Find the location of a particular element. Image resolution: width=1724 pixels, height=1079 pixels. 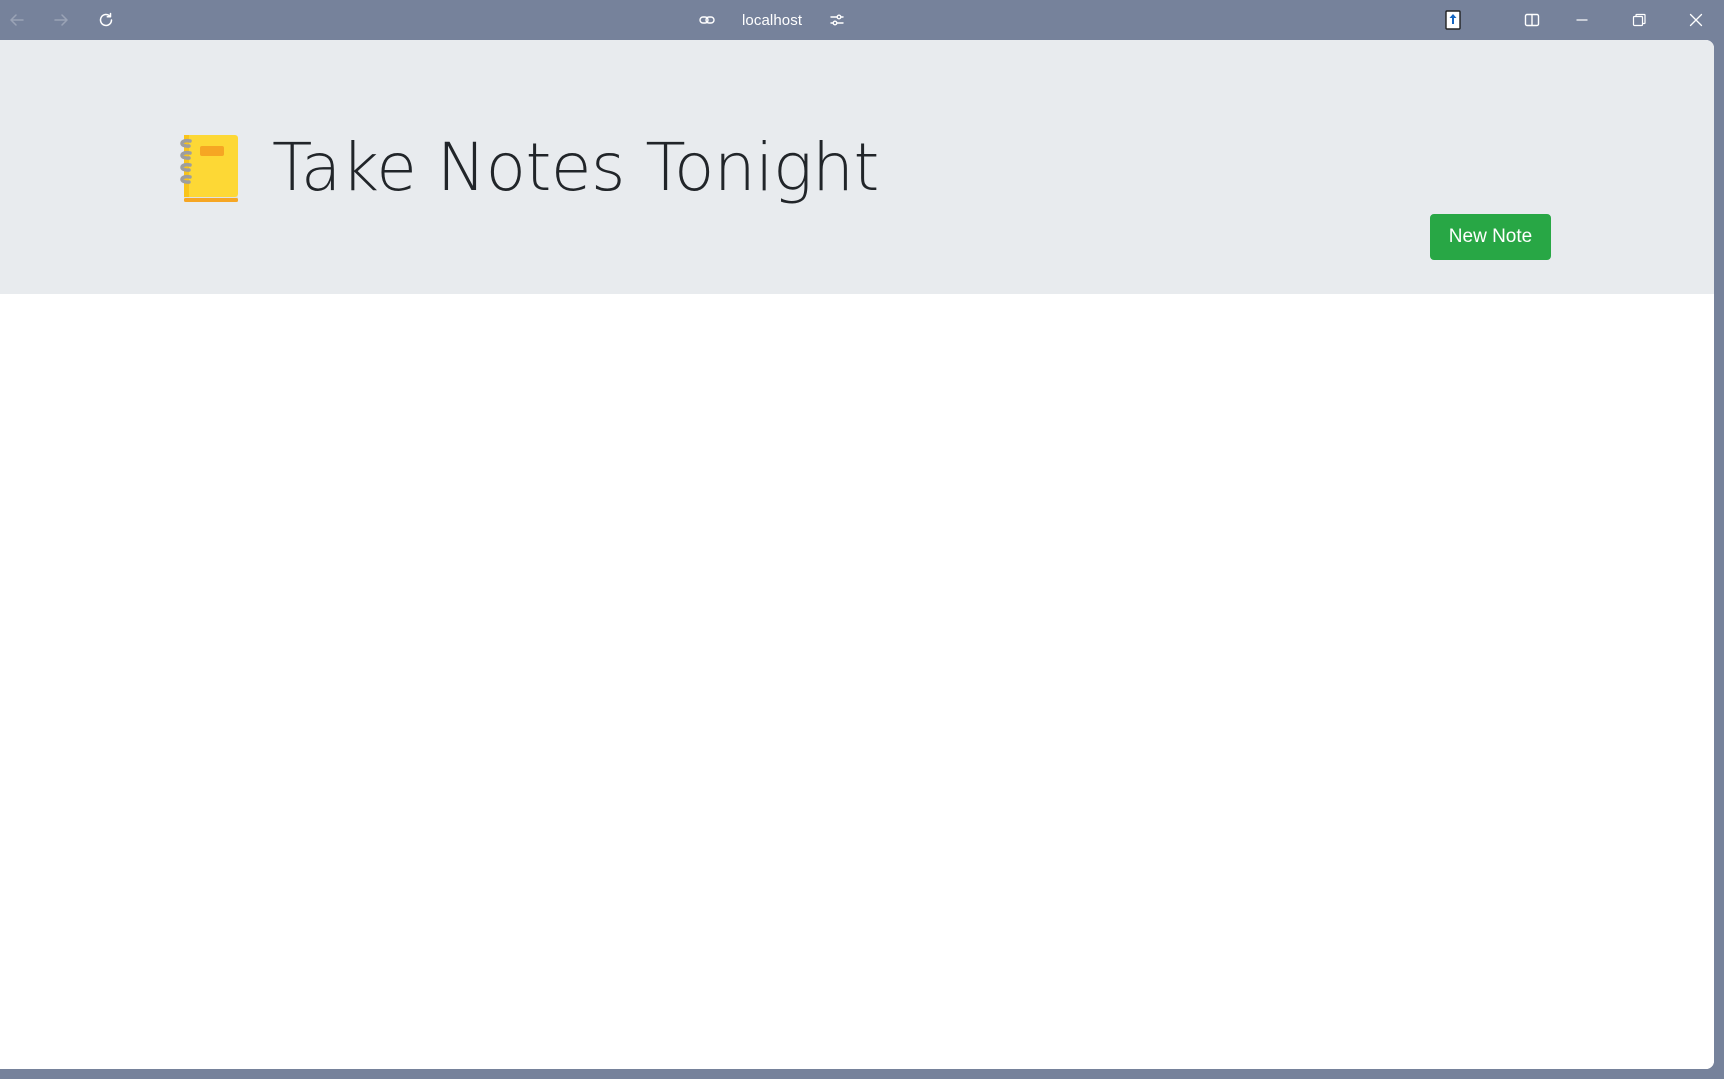

minimize-icon is located at coordinates (1582, 20).